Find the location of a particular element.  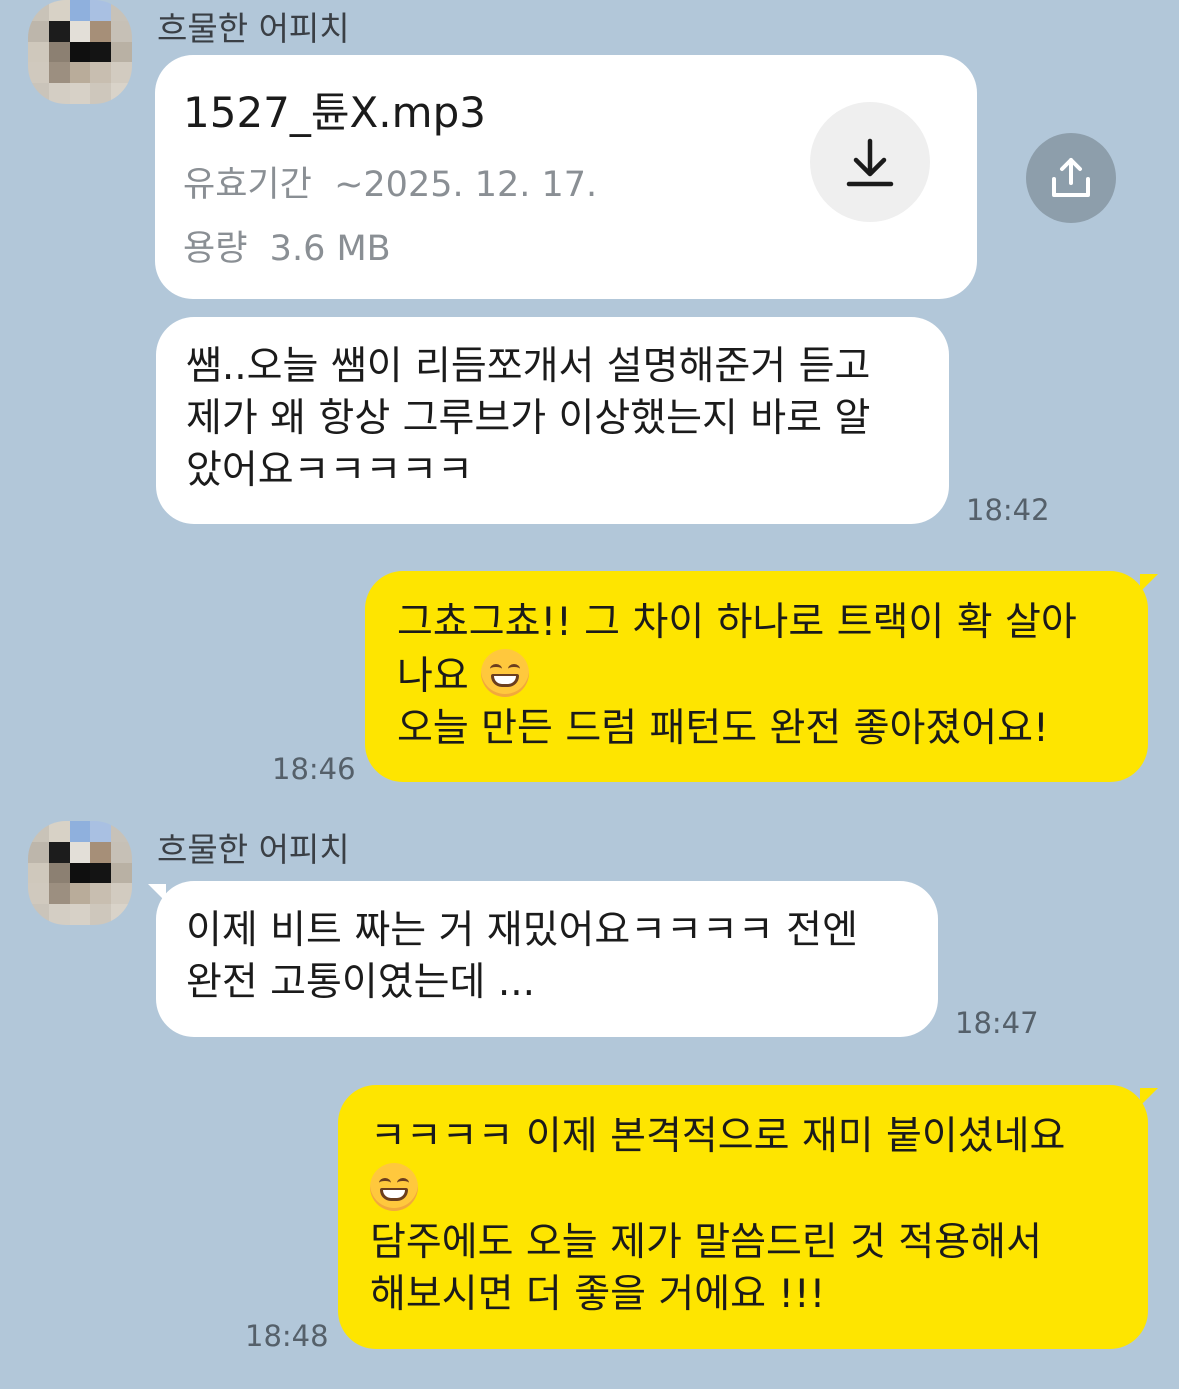

file-size-row: 용량 3.6 MB is located at coordinates (287, 249).